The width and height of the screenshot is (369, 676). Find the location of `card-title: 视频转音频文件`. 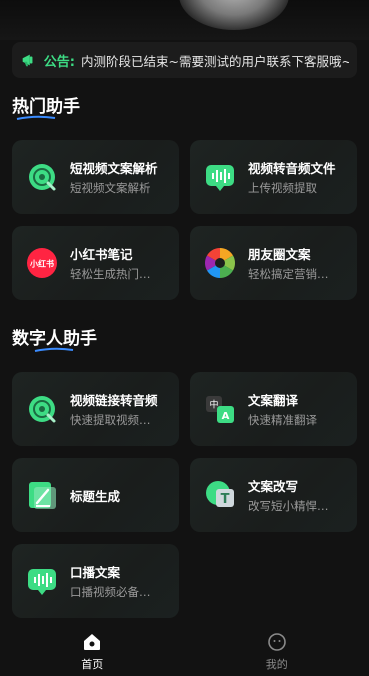

card-title: 视频转音频文件 is located at coordinates (292, 168).